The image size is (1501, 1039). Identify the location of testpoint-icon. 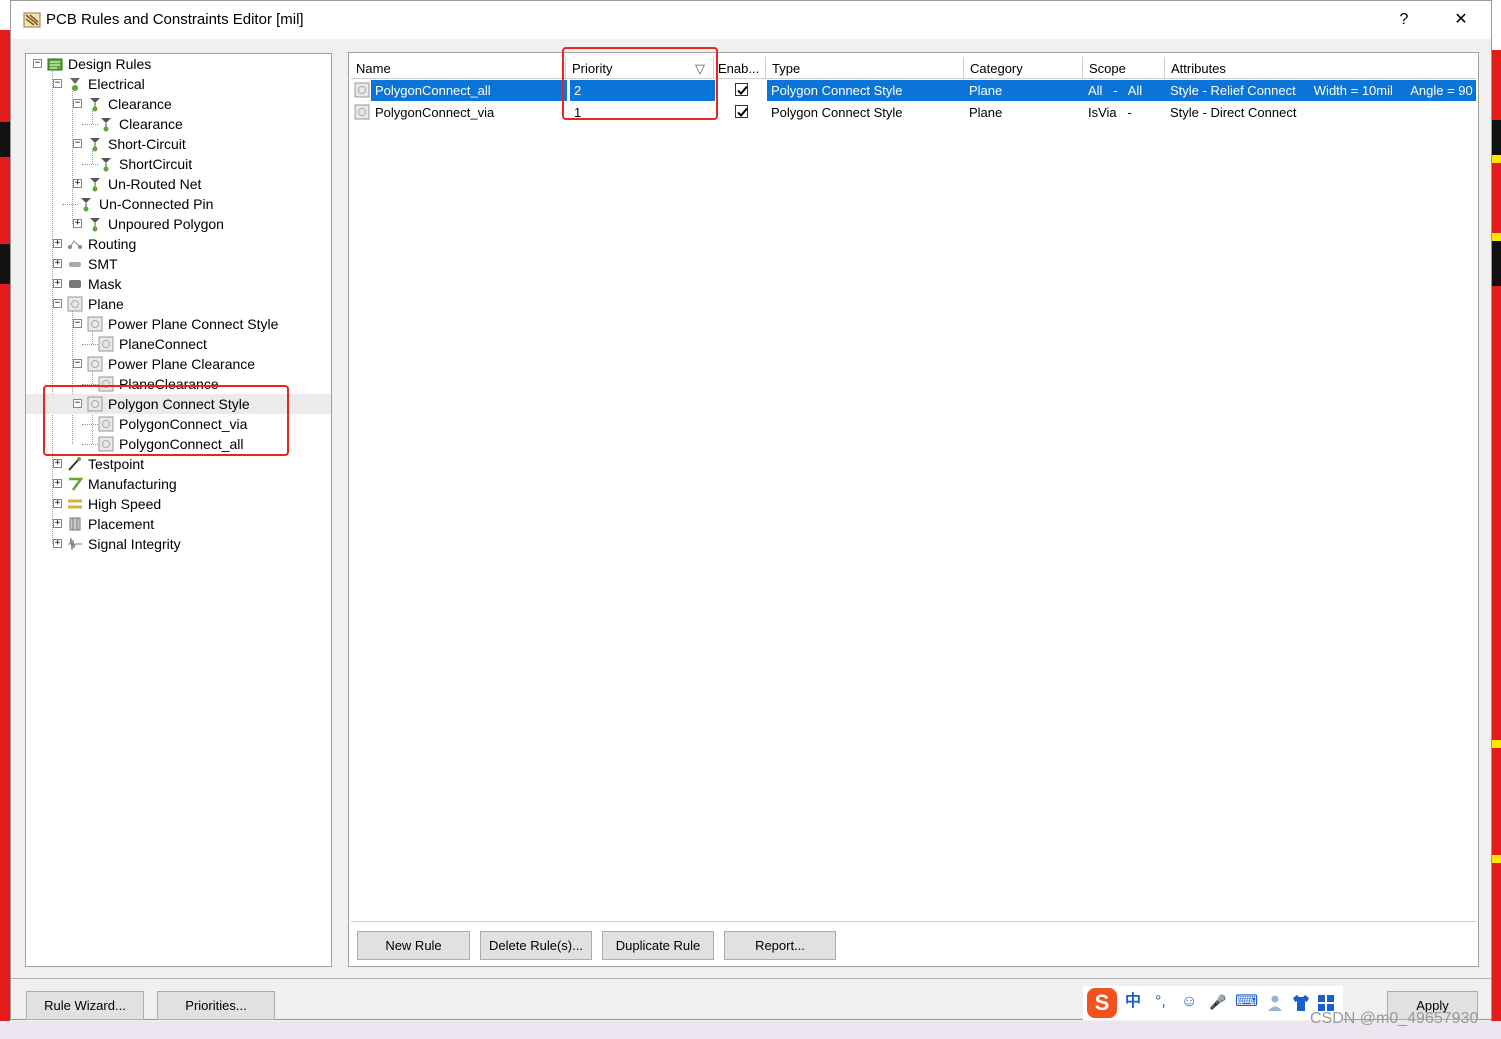
(74, 464).